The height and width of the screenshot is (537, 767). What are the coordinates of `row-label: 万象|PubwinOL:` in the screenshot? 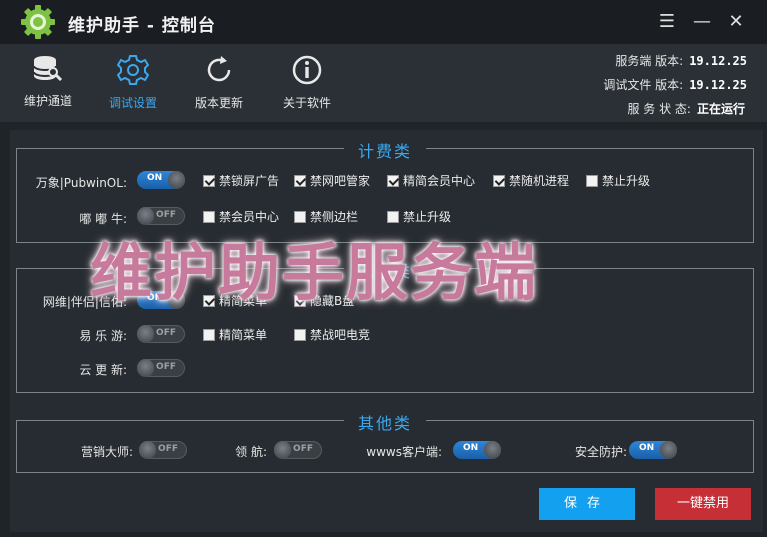 It's located at (81, 183).